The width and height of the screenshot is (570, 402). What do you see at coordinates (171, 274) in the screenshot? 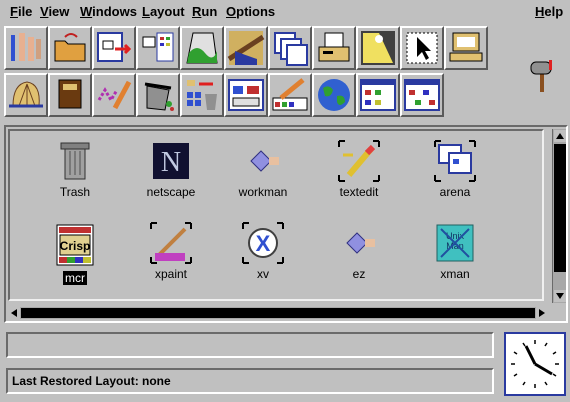
I see `desktop-icon-label: xpaint` at bounding box center [171, 274].